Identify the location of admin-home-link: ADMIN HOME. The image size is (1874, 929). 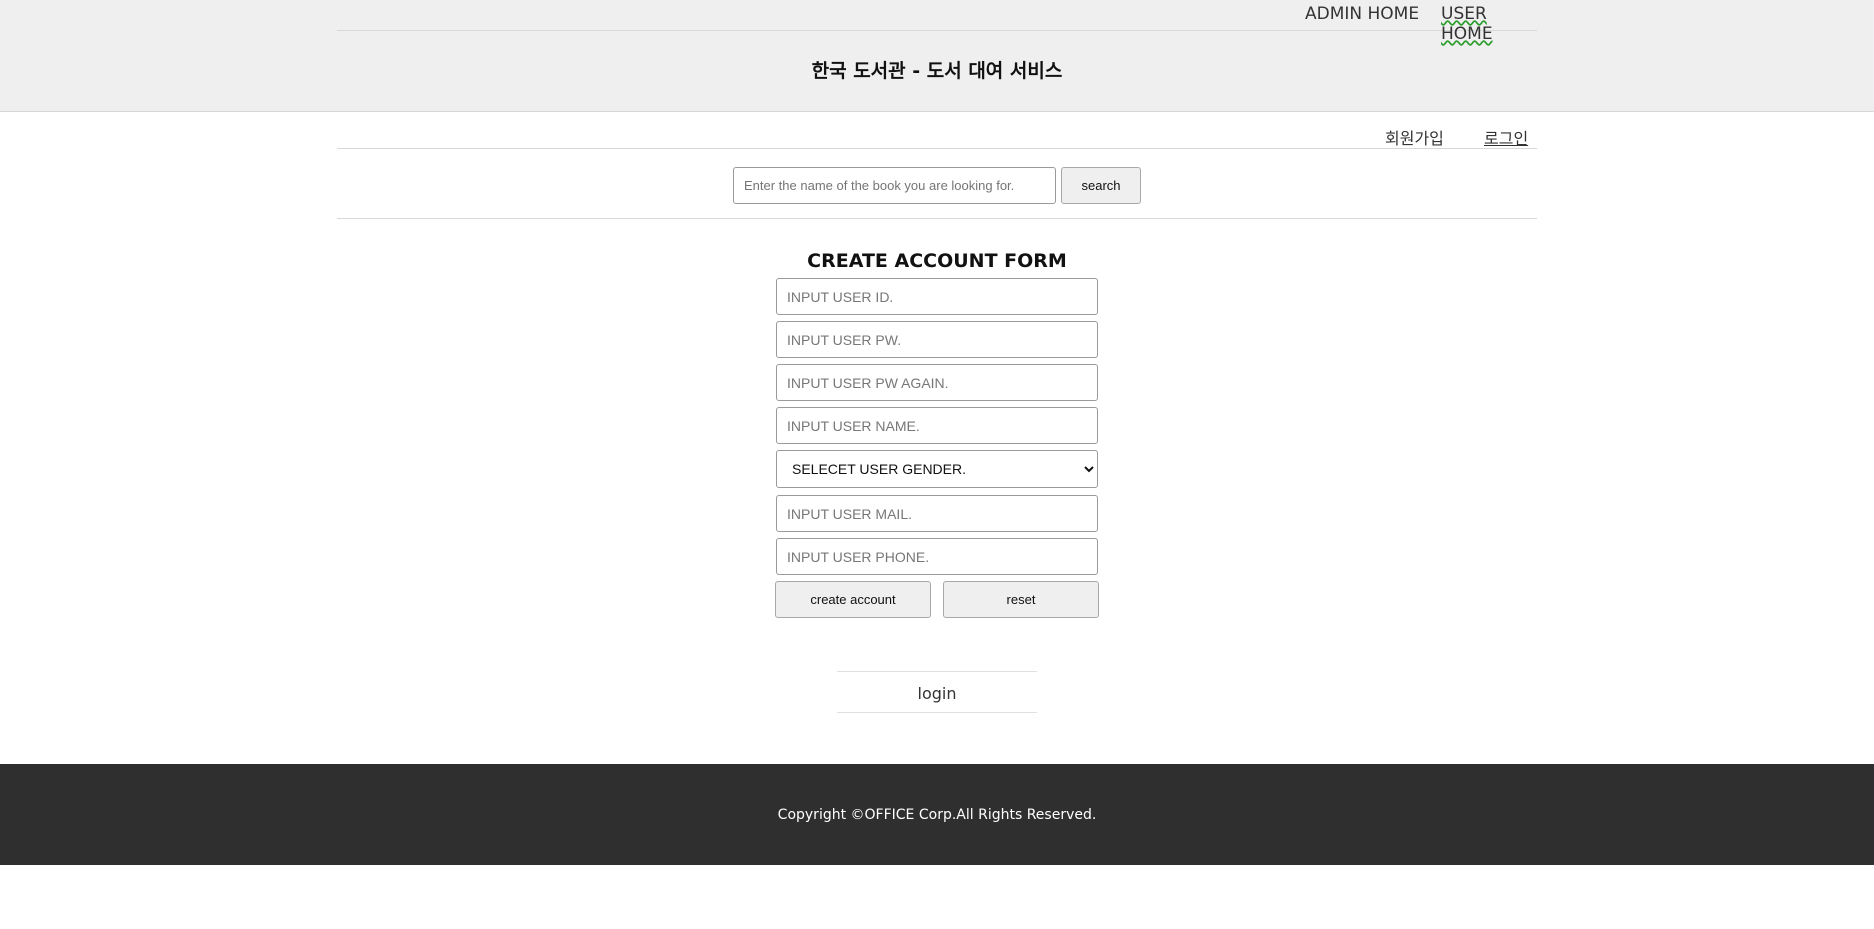
(1362, 14).